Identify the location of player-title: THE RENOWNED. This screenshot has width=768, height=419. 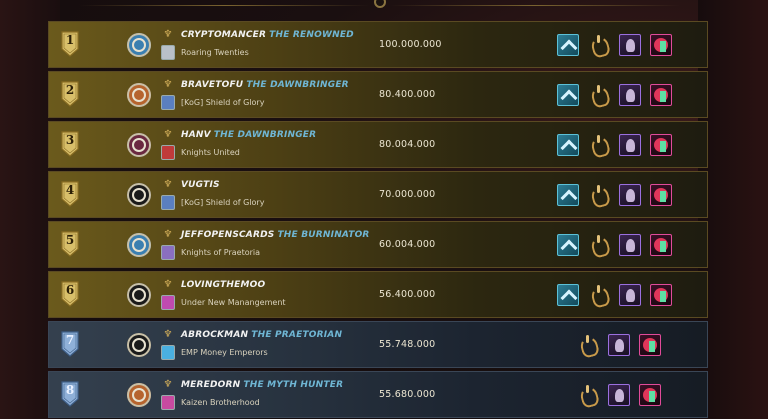
(311, 35).